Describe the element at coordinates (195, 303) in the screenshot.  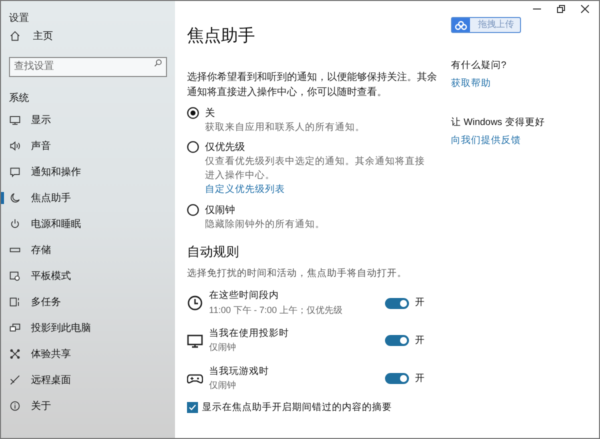
I see `clock-icon` at that location.